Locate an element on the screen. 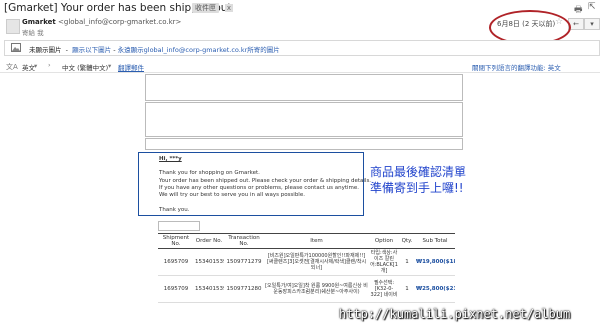 This screenshot has width=600, height=325. transaction-no: 1509771280 is located at coordinates (244, 289).